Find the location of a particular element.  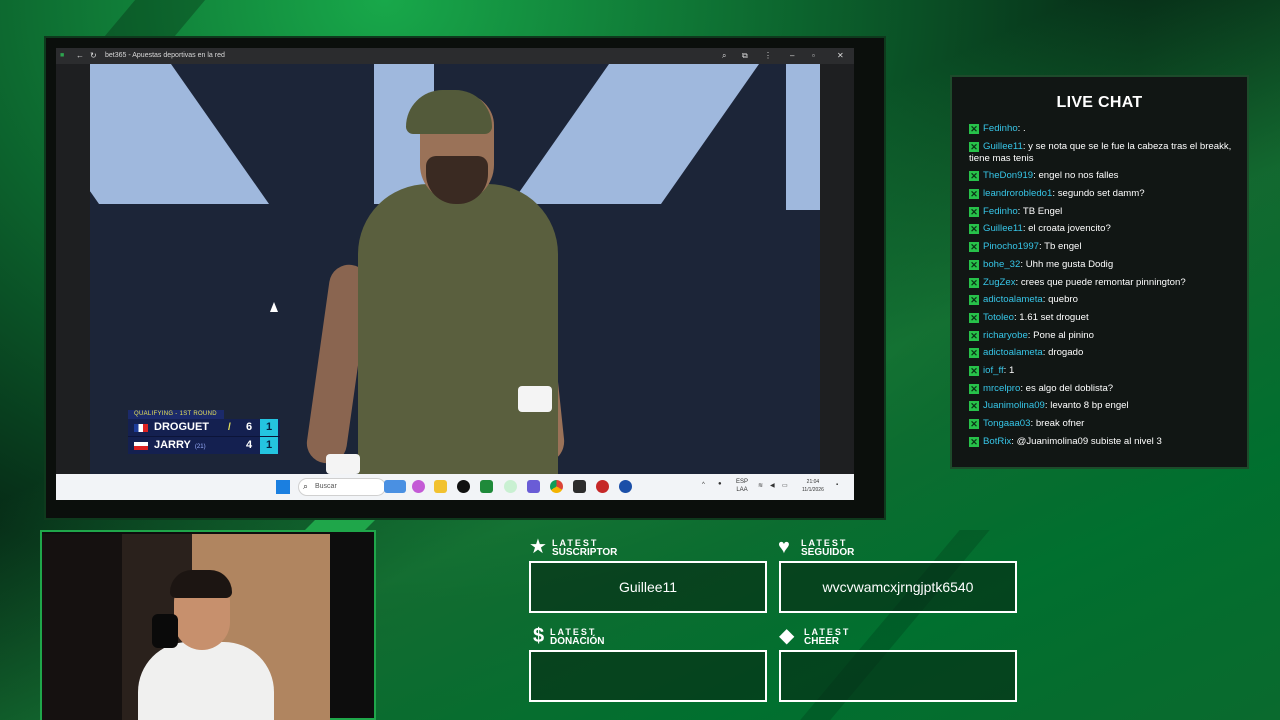

chat-username: leandrorobledo1 is located at coordinates (1017, 193).